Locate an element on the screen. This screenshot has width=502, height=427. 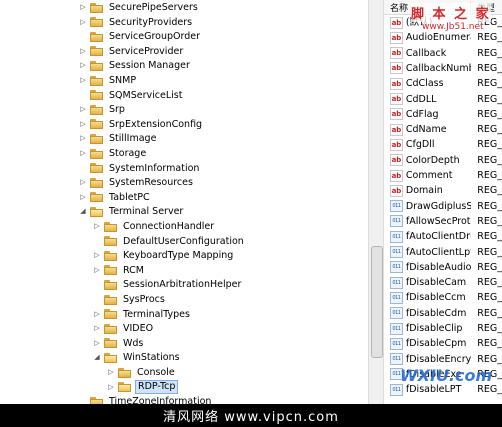
tree-item: TimeZoneInformation is located at coordinates (146, 399).